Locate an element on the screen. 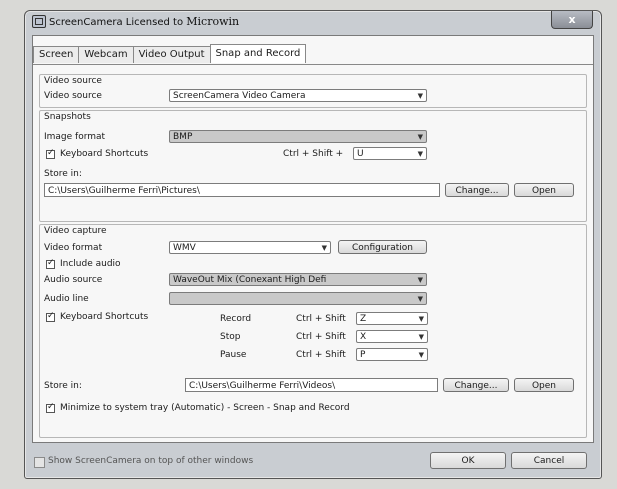 Image resolution: width=617 pixels, height=489 pixels. snapshot-store-path-field: C:\Users\Guilherme Ferri\Pictures\ is located at coordinates (242, 190).